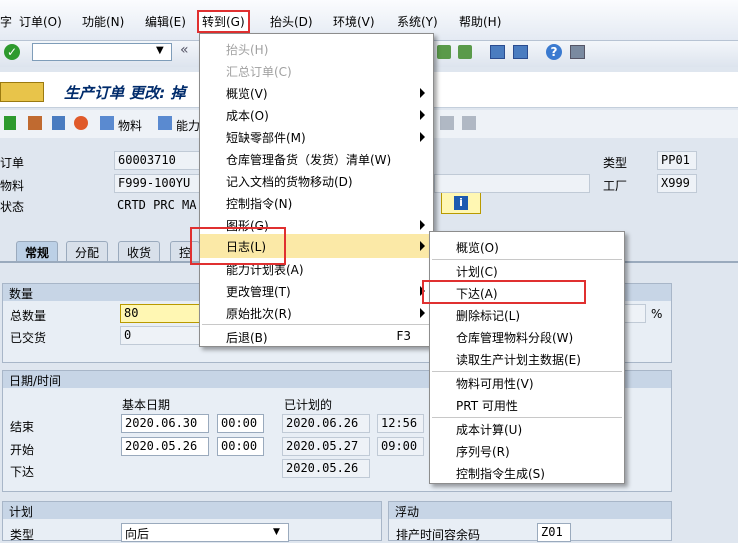 The width and height of the screenshot is (738, 543). I want to click on start-basic-time: 00:00, so click(240, 446).